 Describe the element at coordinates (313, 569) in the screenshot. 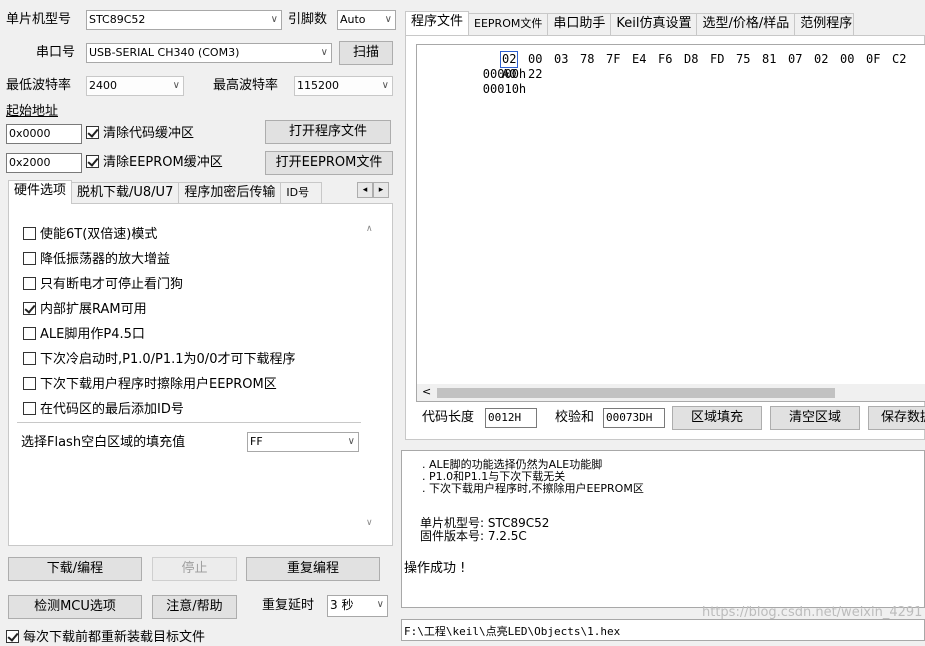

I see `reprogram-button: 重复编程` at that location.